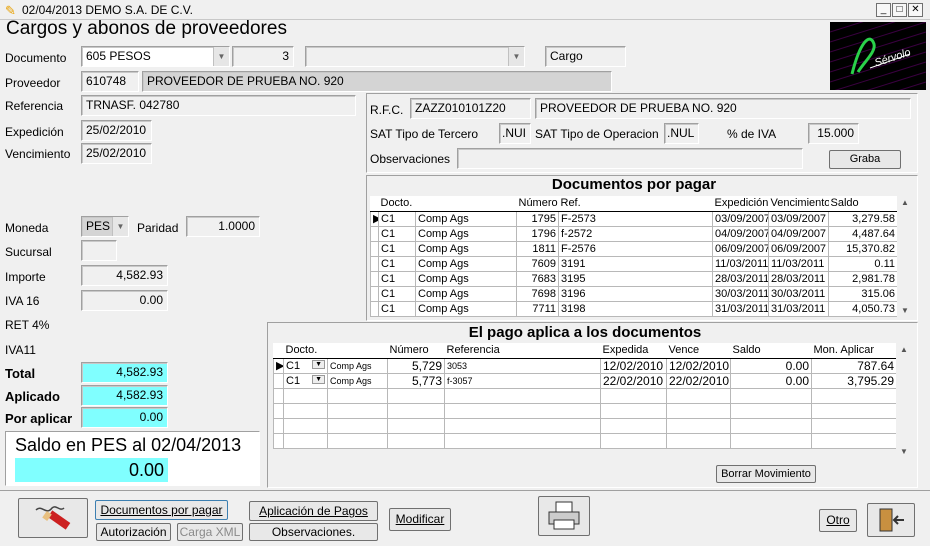 This screenshot has height=546, width=930. Describe the element at coordinates (124, 275) in the screenshot. I see `importe-field: 4,582.93` at that location.